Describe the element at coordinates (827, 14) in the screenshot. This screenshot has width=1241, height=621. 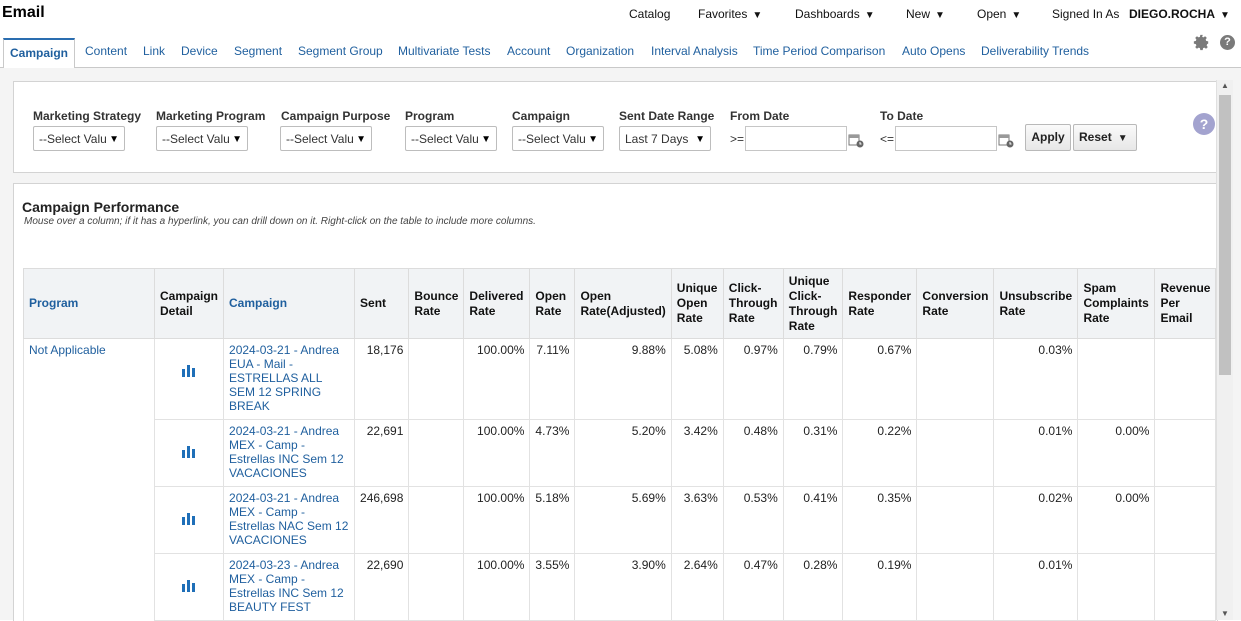
I see `dashboards-label: Dashboards` at that location.